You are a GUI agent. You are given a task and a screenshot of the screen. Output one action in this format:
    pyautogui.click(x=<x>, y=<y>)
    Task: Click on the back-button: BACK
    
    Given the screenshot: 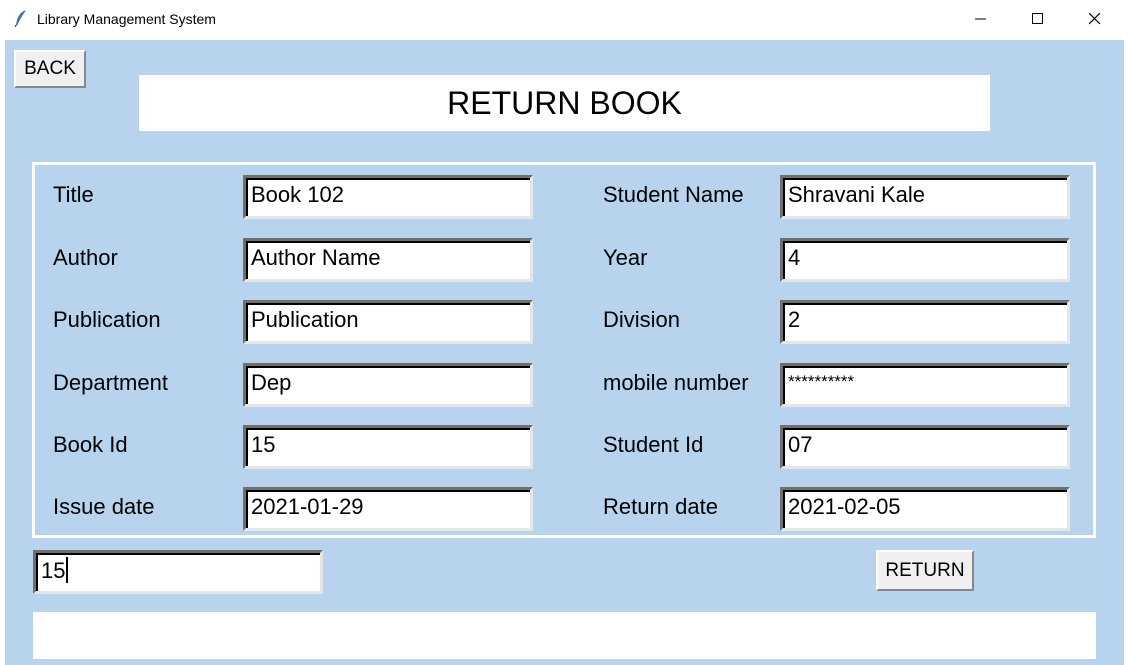 What is the action you would take?
    pyautogui.click(x=50, y=69)
    